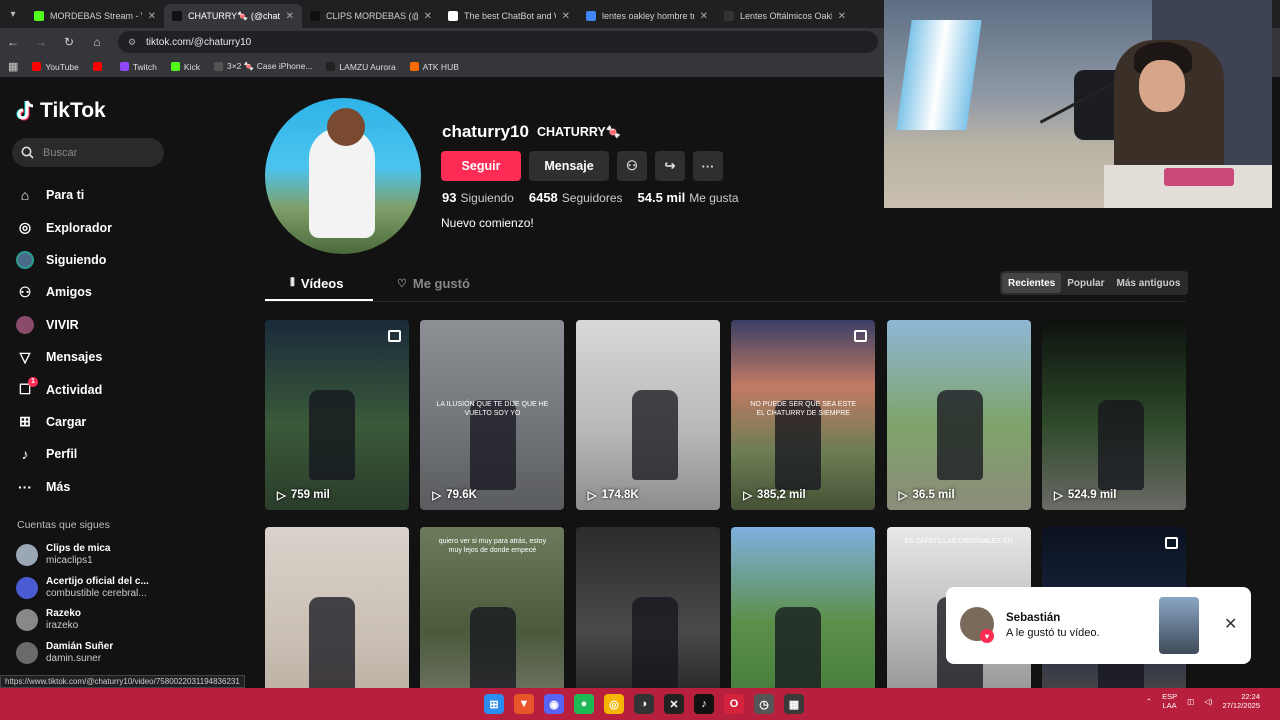  I want to click on brave-icon: ▼, so click(524, 704).